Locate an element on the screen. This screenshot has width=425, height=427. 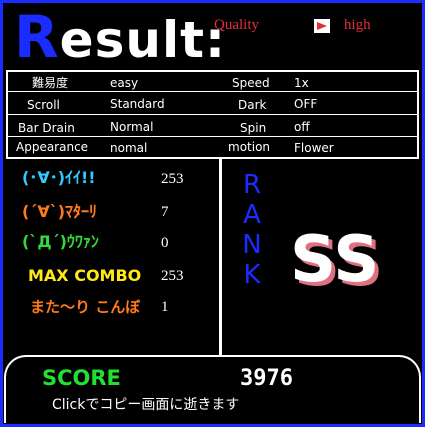
slow-combo-count: 1 is located at coordinates (165, 307).